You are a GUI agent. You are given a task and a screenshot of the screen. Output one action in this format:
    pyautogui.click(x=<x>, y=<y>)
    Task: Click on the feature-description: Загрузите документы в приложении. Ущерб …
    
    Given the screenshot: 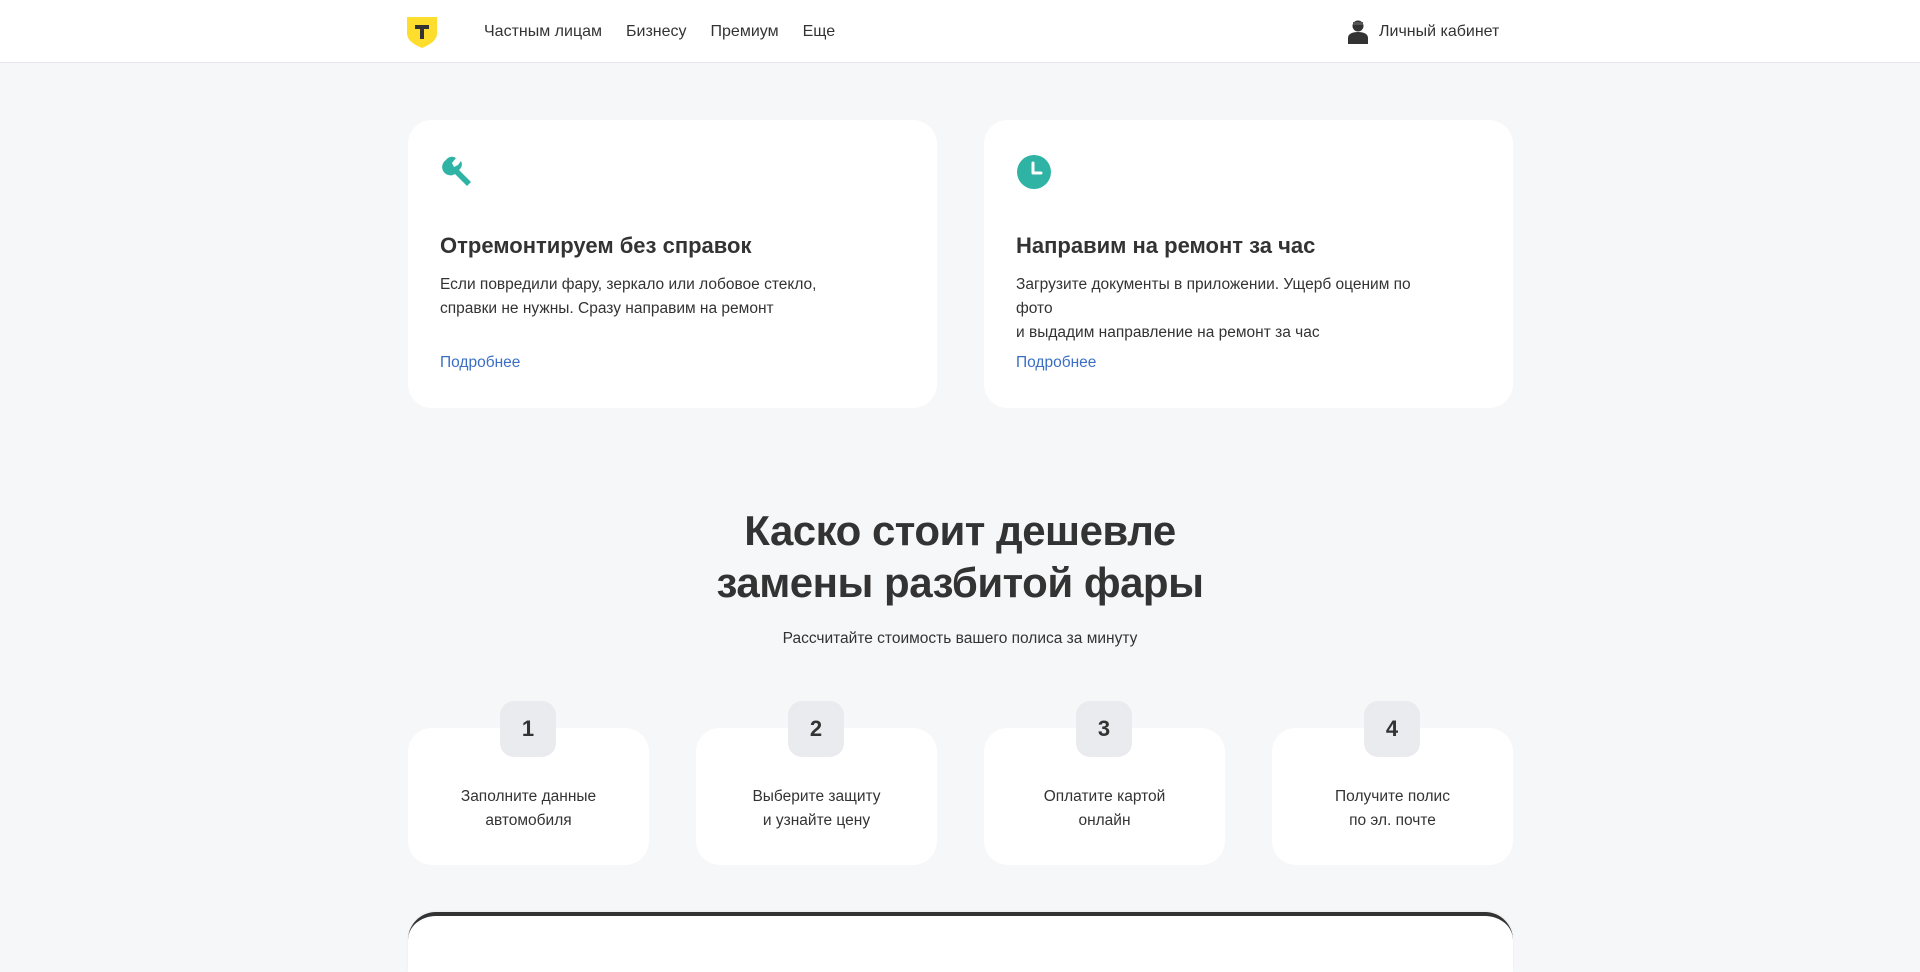 What is the action you would take?
    pyautogui.click(x=1213, y=308)
    